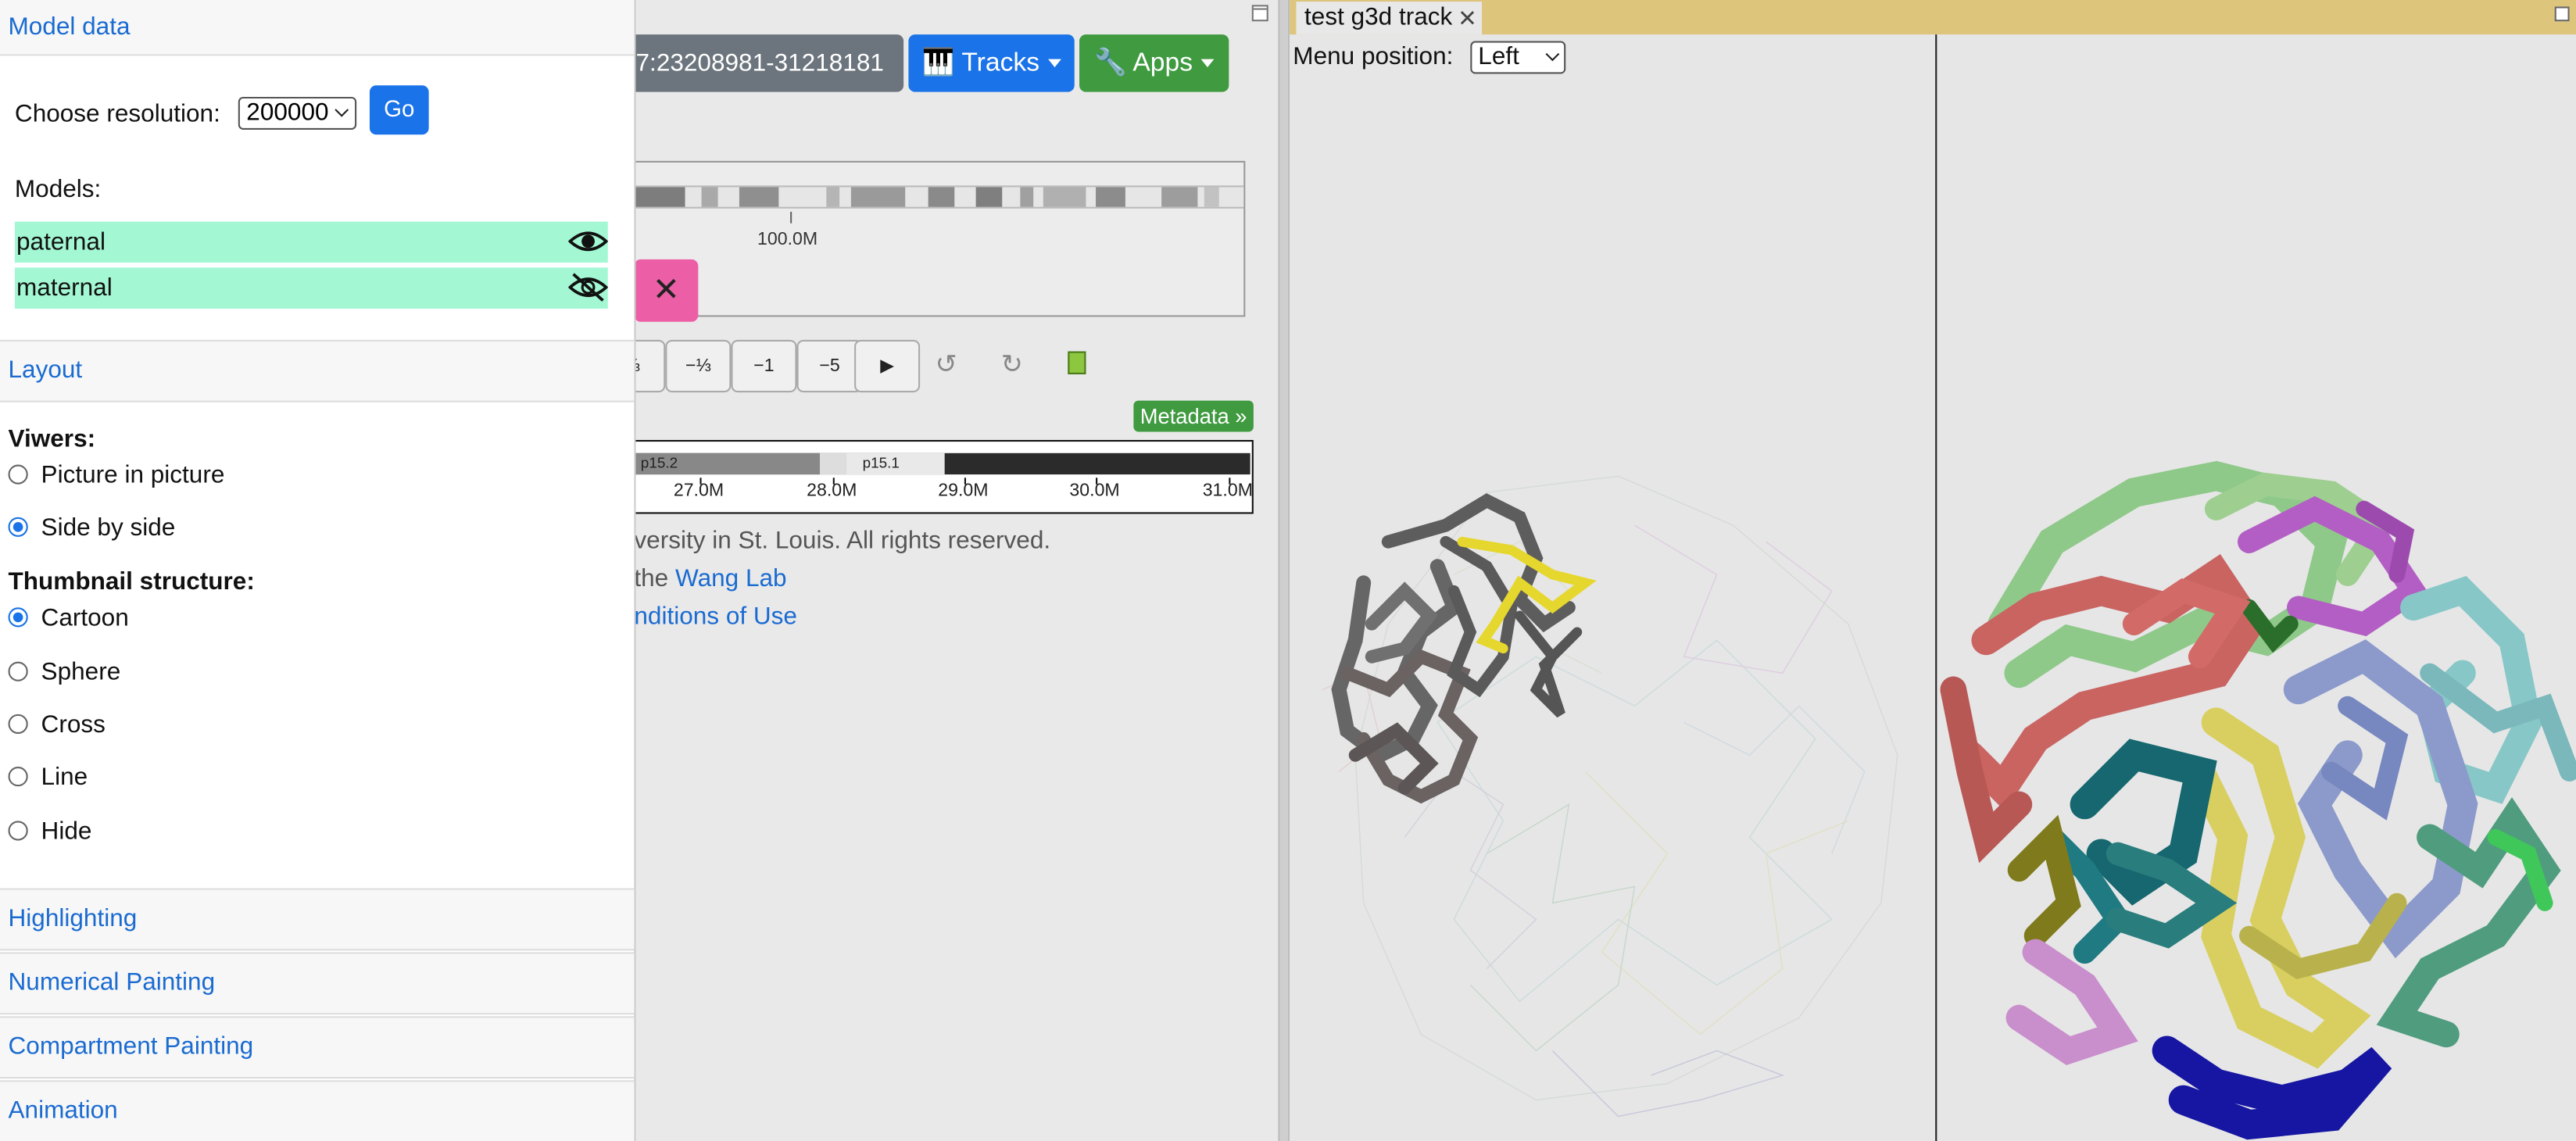 Image resolution: width=2576 pixels, height=1141 pixels. I want to click on thumbnail-option-sphere: Sphere, so click(64, 673).